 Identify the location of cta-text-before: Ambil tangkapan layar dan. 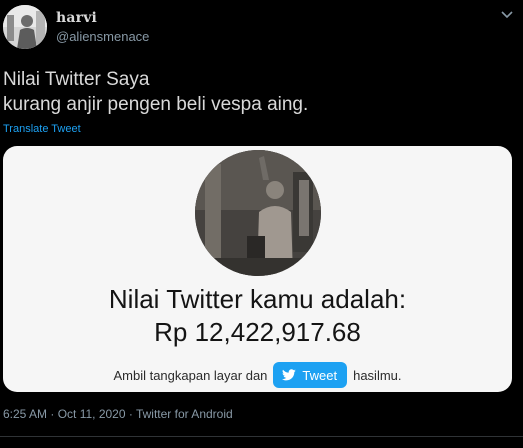
(190, 375).